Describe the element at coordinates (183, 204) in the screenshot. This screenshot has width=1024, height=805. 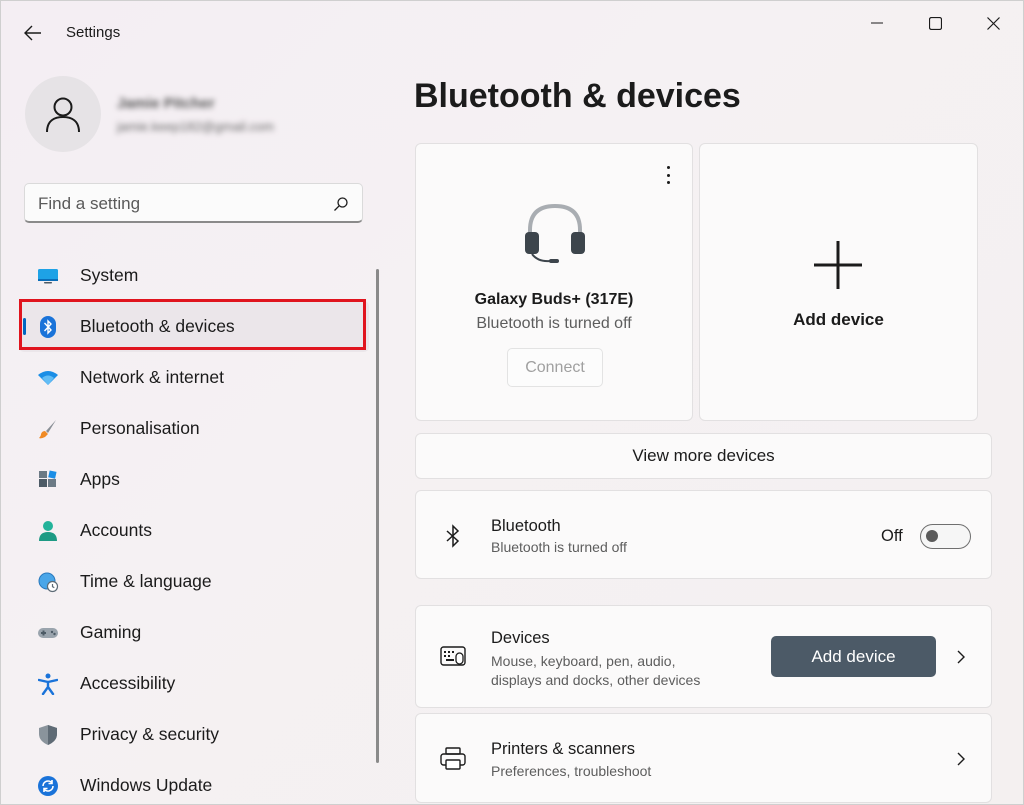
I see `search-input` at that location.